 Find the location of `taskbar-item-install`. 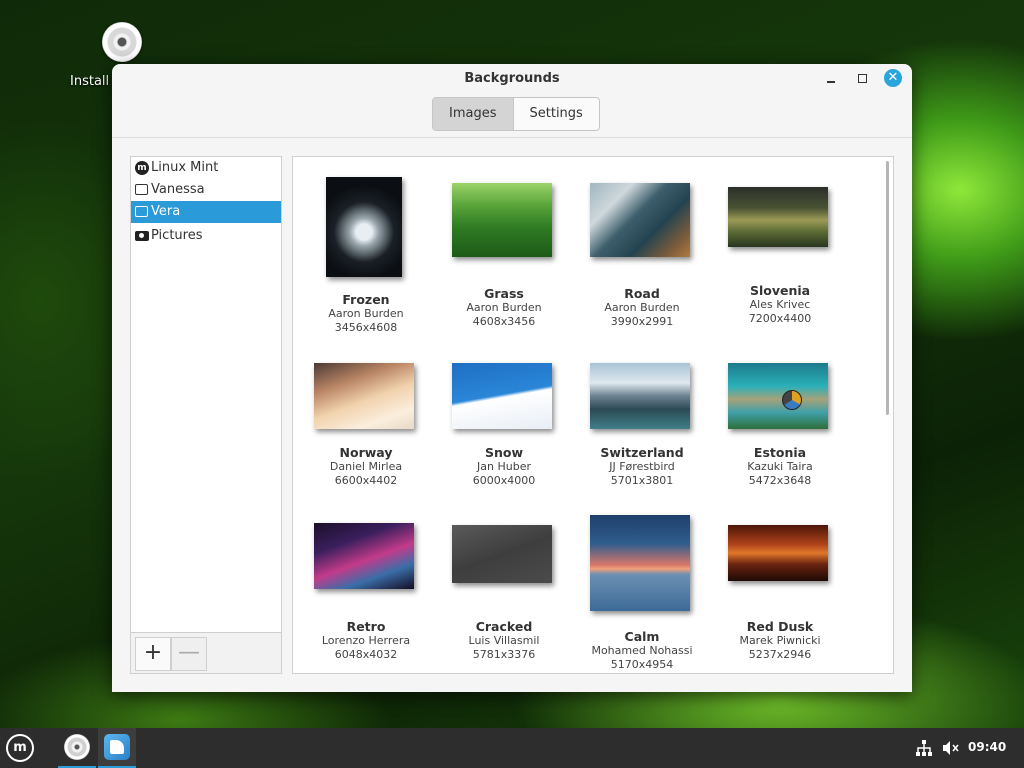

taskbar-item-install is located at coordinates (77, 748).